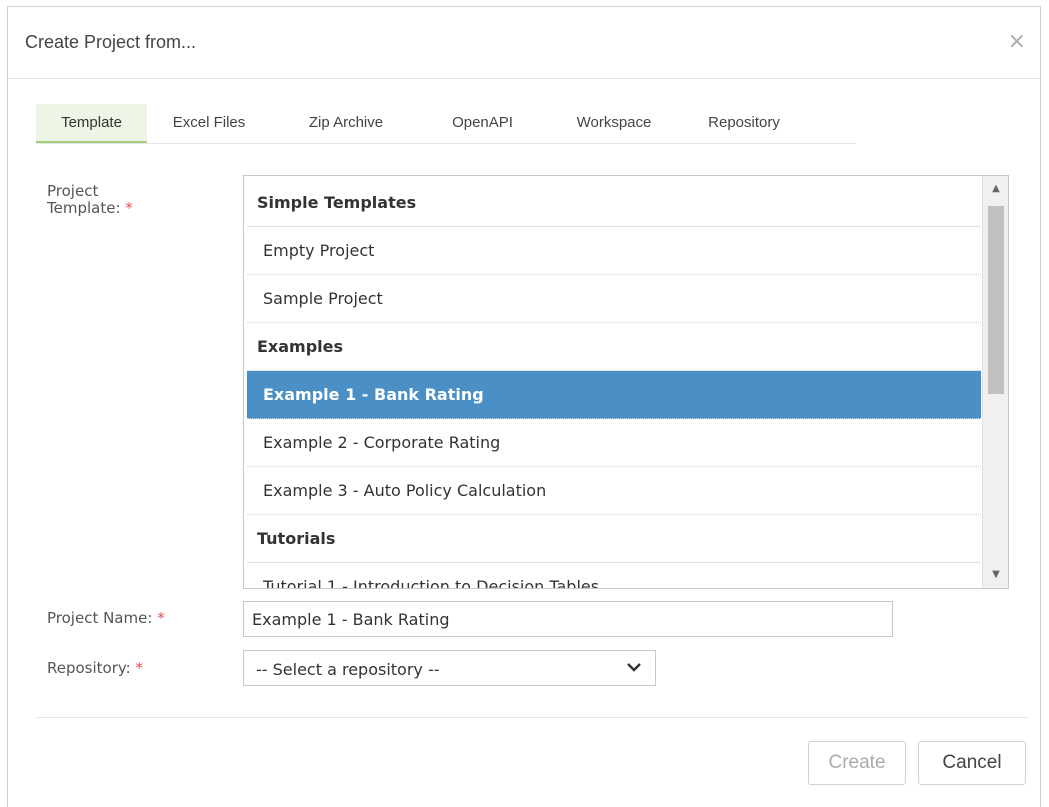 This screenshot has height=807, width=1049. Describe the element at coordinates (614, 347) in the screenshot. I see `template-group-header: Examples` at that location.